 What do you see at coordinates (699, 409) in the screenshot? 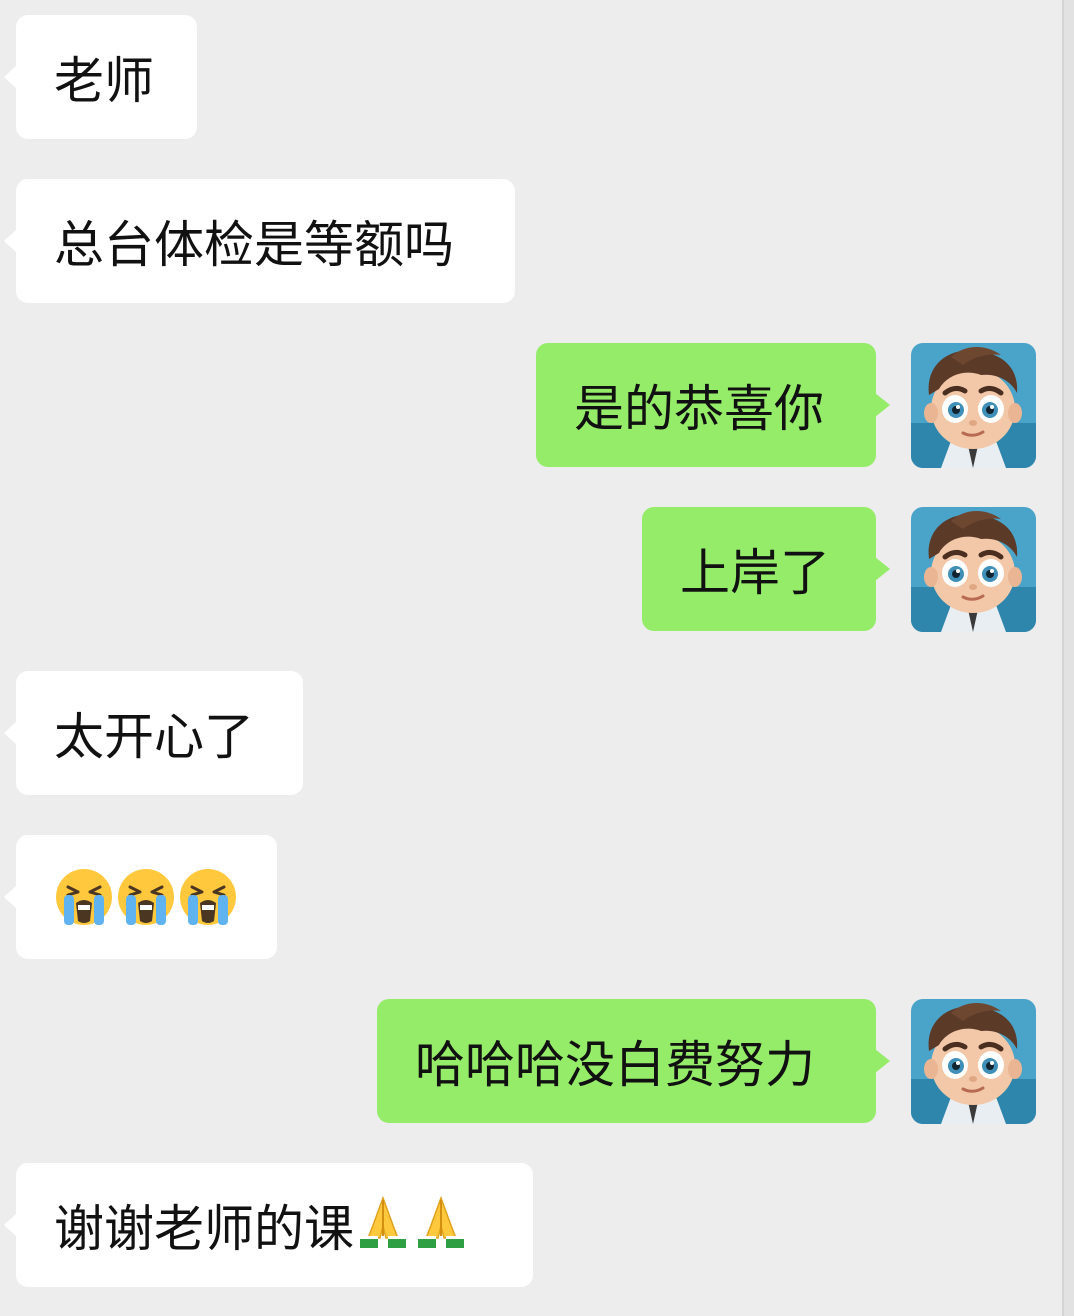
I see `message-text: 是的恭喜你` at bounding box center [699, 409].